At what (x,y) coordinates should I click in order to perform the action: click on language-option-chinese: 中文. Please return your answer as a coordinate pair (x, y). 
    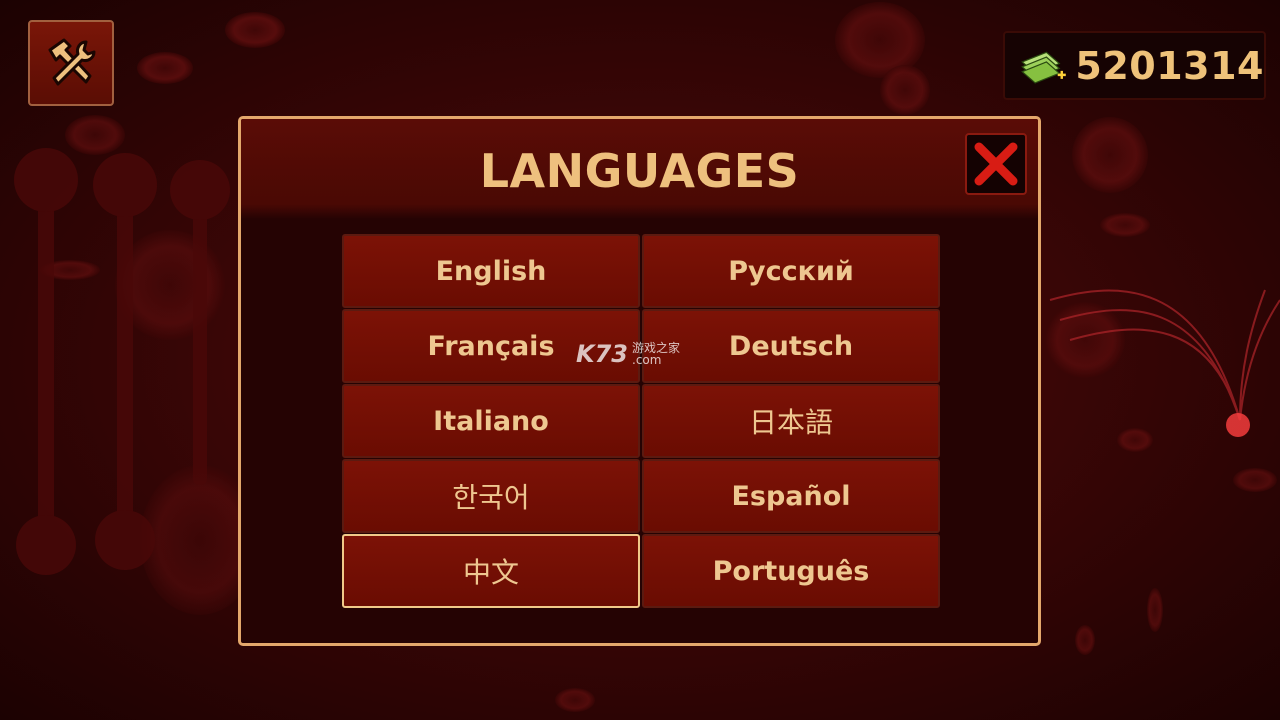
    Looking at the image, I should click on (491, 571).